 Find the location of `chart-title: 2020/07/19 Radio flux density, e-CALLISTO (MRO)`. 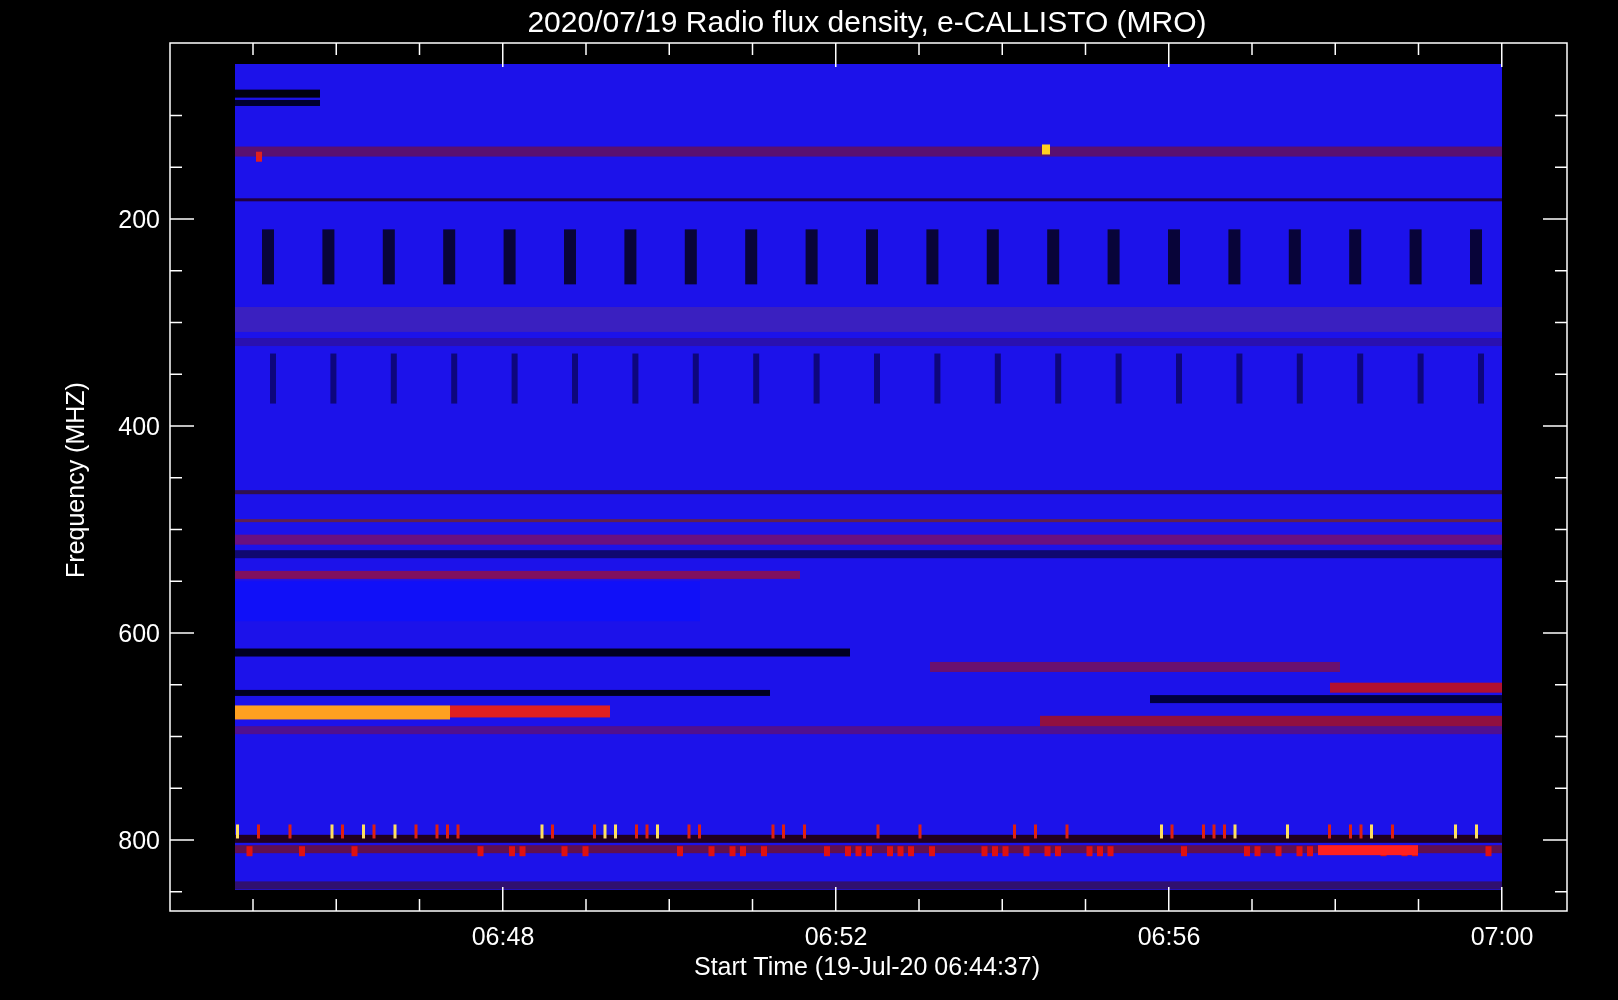

chart-title: 2020/07/19 Radio flux density, e-CALLISTO (MRO) is located at coordinates (867, 21).